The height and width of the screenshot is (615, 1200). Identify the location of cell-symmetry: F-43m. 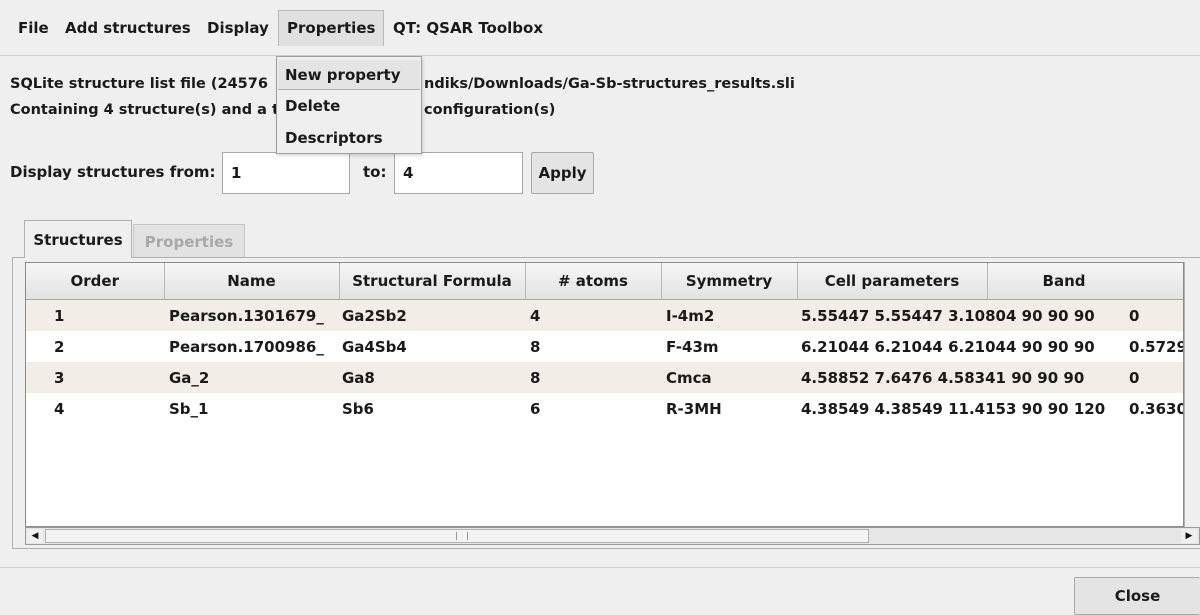
(729, 346).